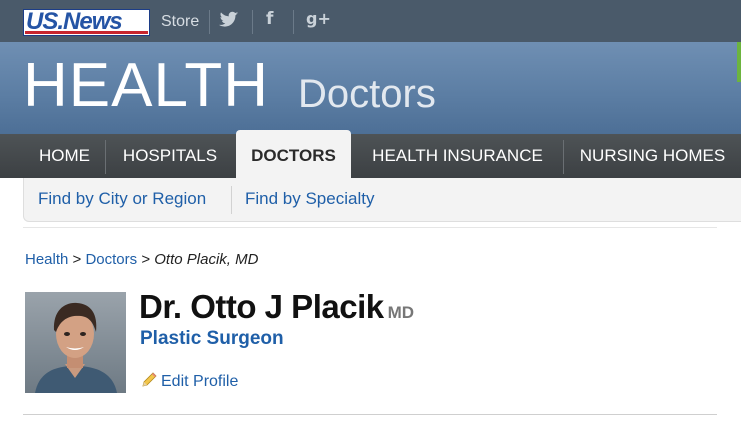 Image resolution: width=741 pixels, height=423 pixels. Describe the element at coordinates (206, 259) in the screenshot. I see `breadcrumb-current: Otto Placik, MD` at that location.